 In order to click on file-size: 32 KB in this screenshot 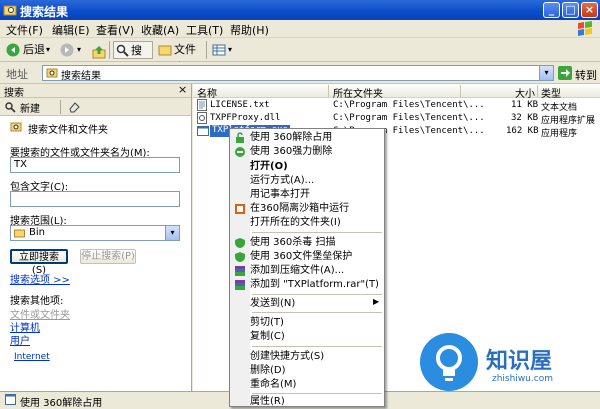, I will do `click(525, 118)`.